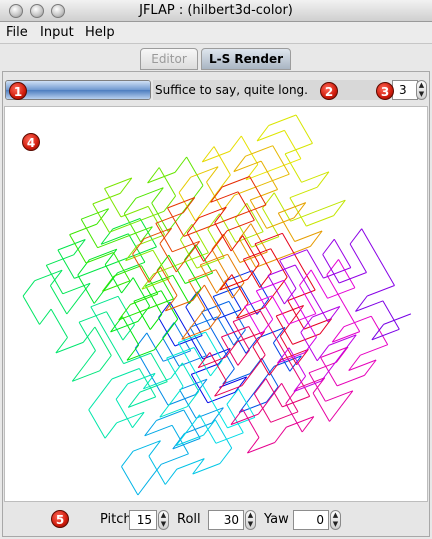 This screenshot has width=432, height=539. I want to click on menu-bar: File Input Help, so click(216, 33).